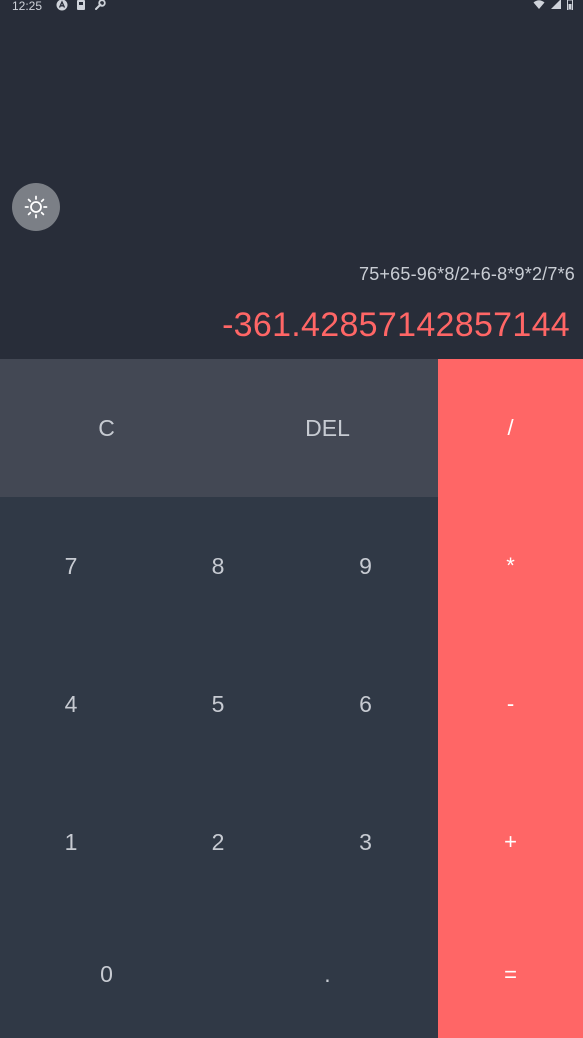 The width and height of the screenshot is (583, 1038). Describe the element at coordinates (71, 842) in the screenshot. I see `key-1: 1` at that location.